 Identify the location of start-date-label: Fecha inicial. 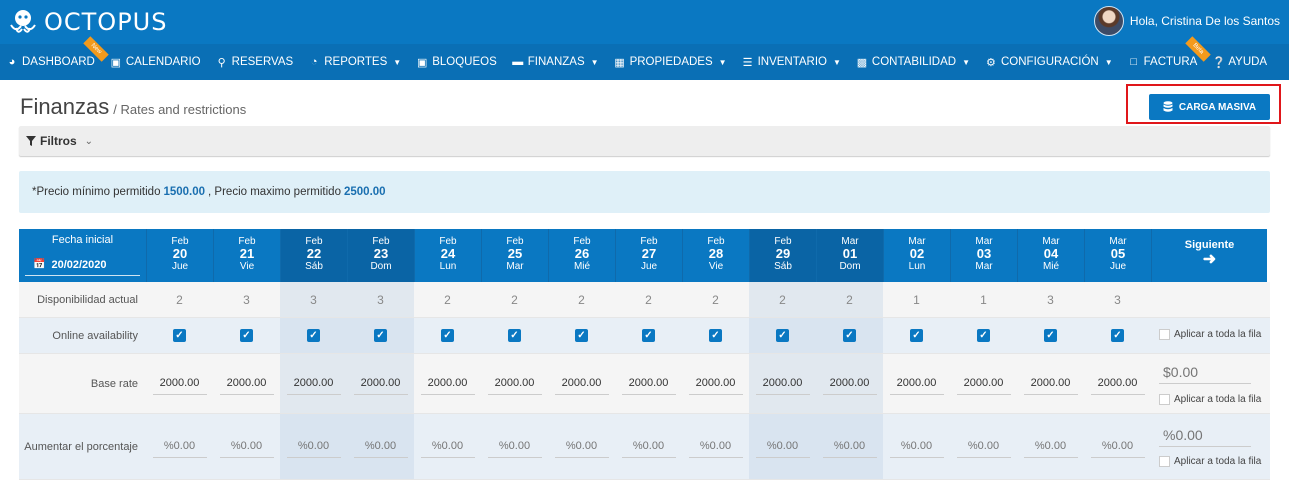
(82, 240).